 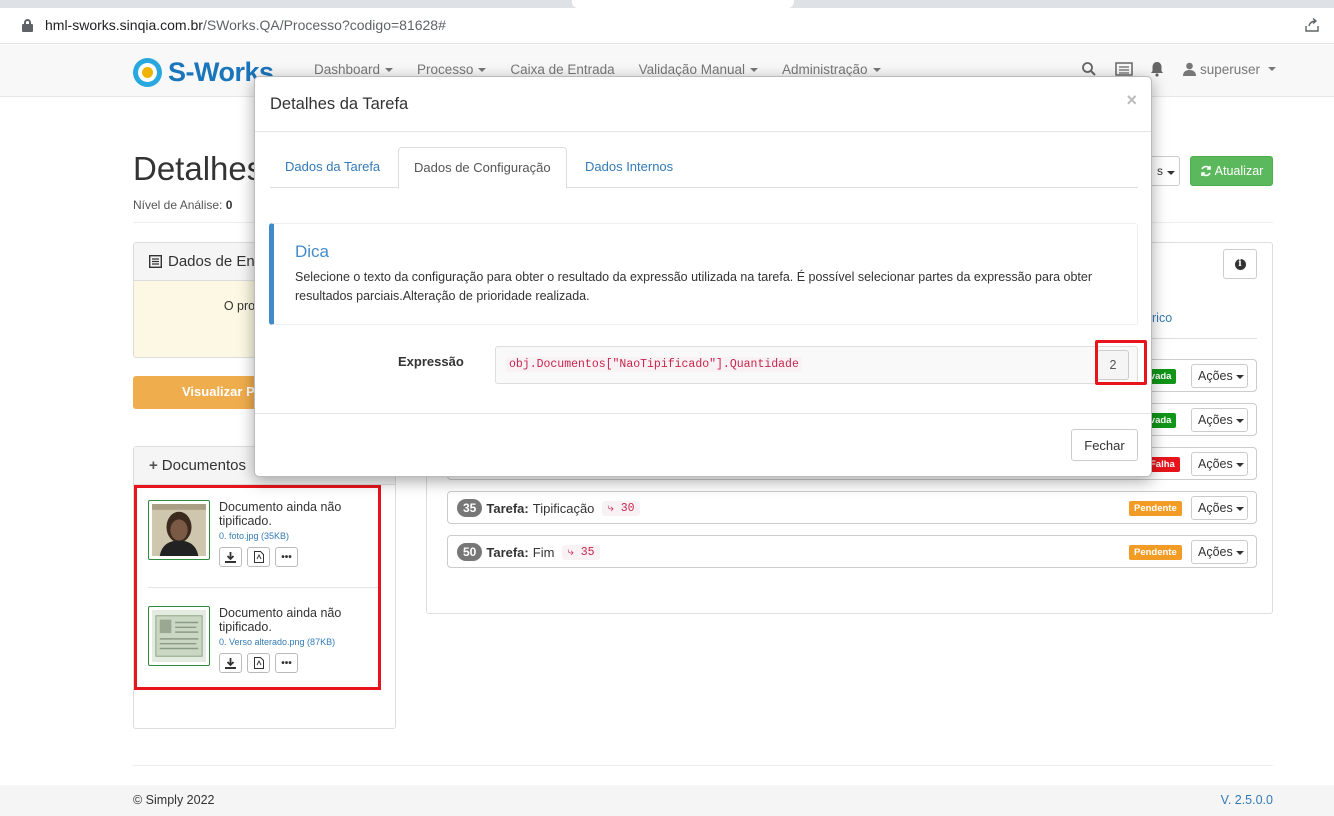 I want to click on brand-logo-link: S-Works, so click(x=203, y=72).